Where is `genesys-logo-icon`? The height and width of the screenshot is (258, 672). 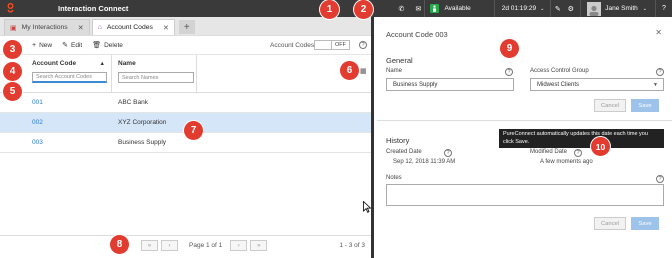 genesys-logo-icon is located at coordinates (11, 8).